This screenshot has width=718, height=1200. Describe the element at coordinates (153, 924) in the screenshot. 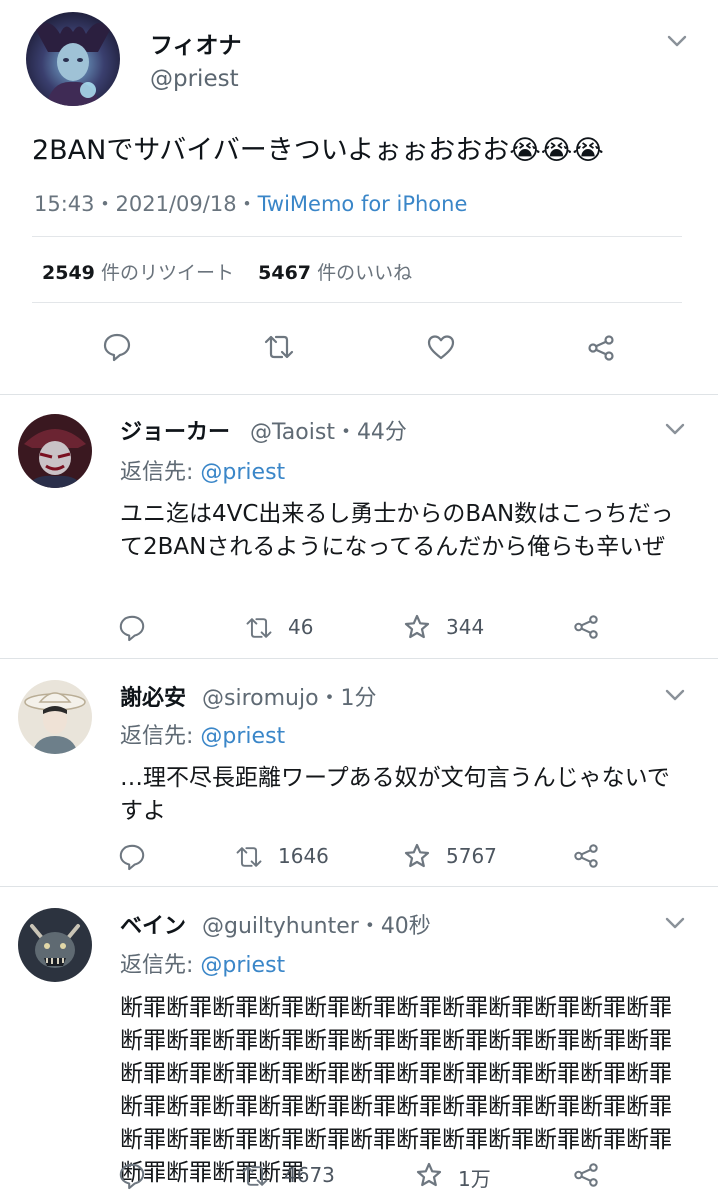

I see `author-name: ベイン` at that location.